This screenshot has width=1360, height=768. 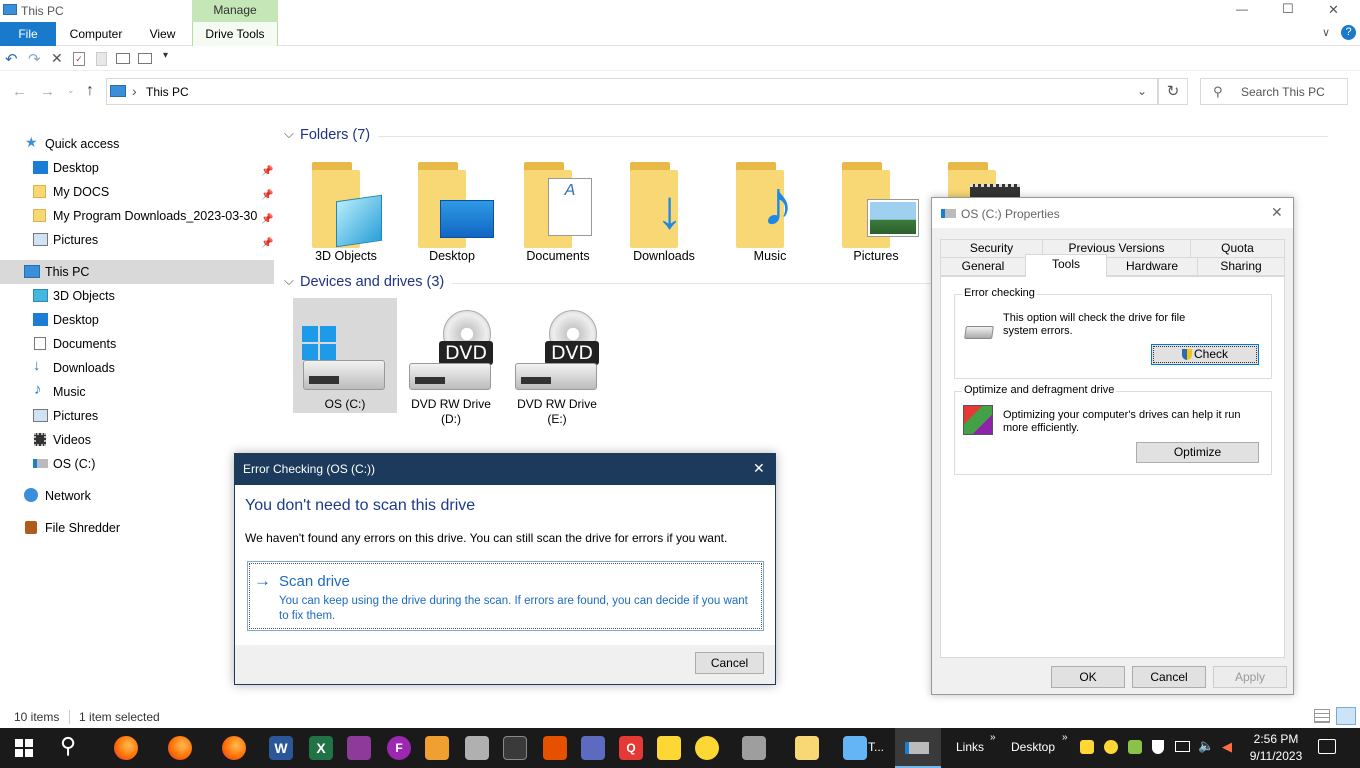 I want to click on tab-drive-tools: Drive Tools, so click(x=235, y=34).